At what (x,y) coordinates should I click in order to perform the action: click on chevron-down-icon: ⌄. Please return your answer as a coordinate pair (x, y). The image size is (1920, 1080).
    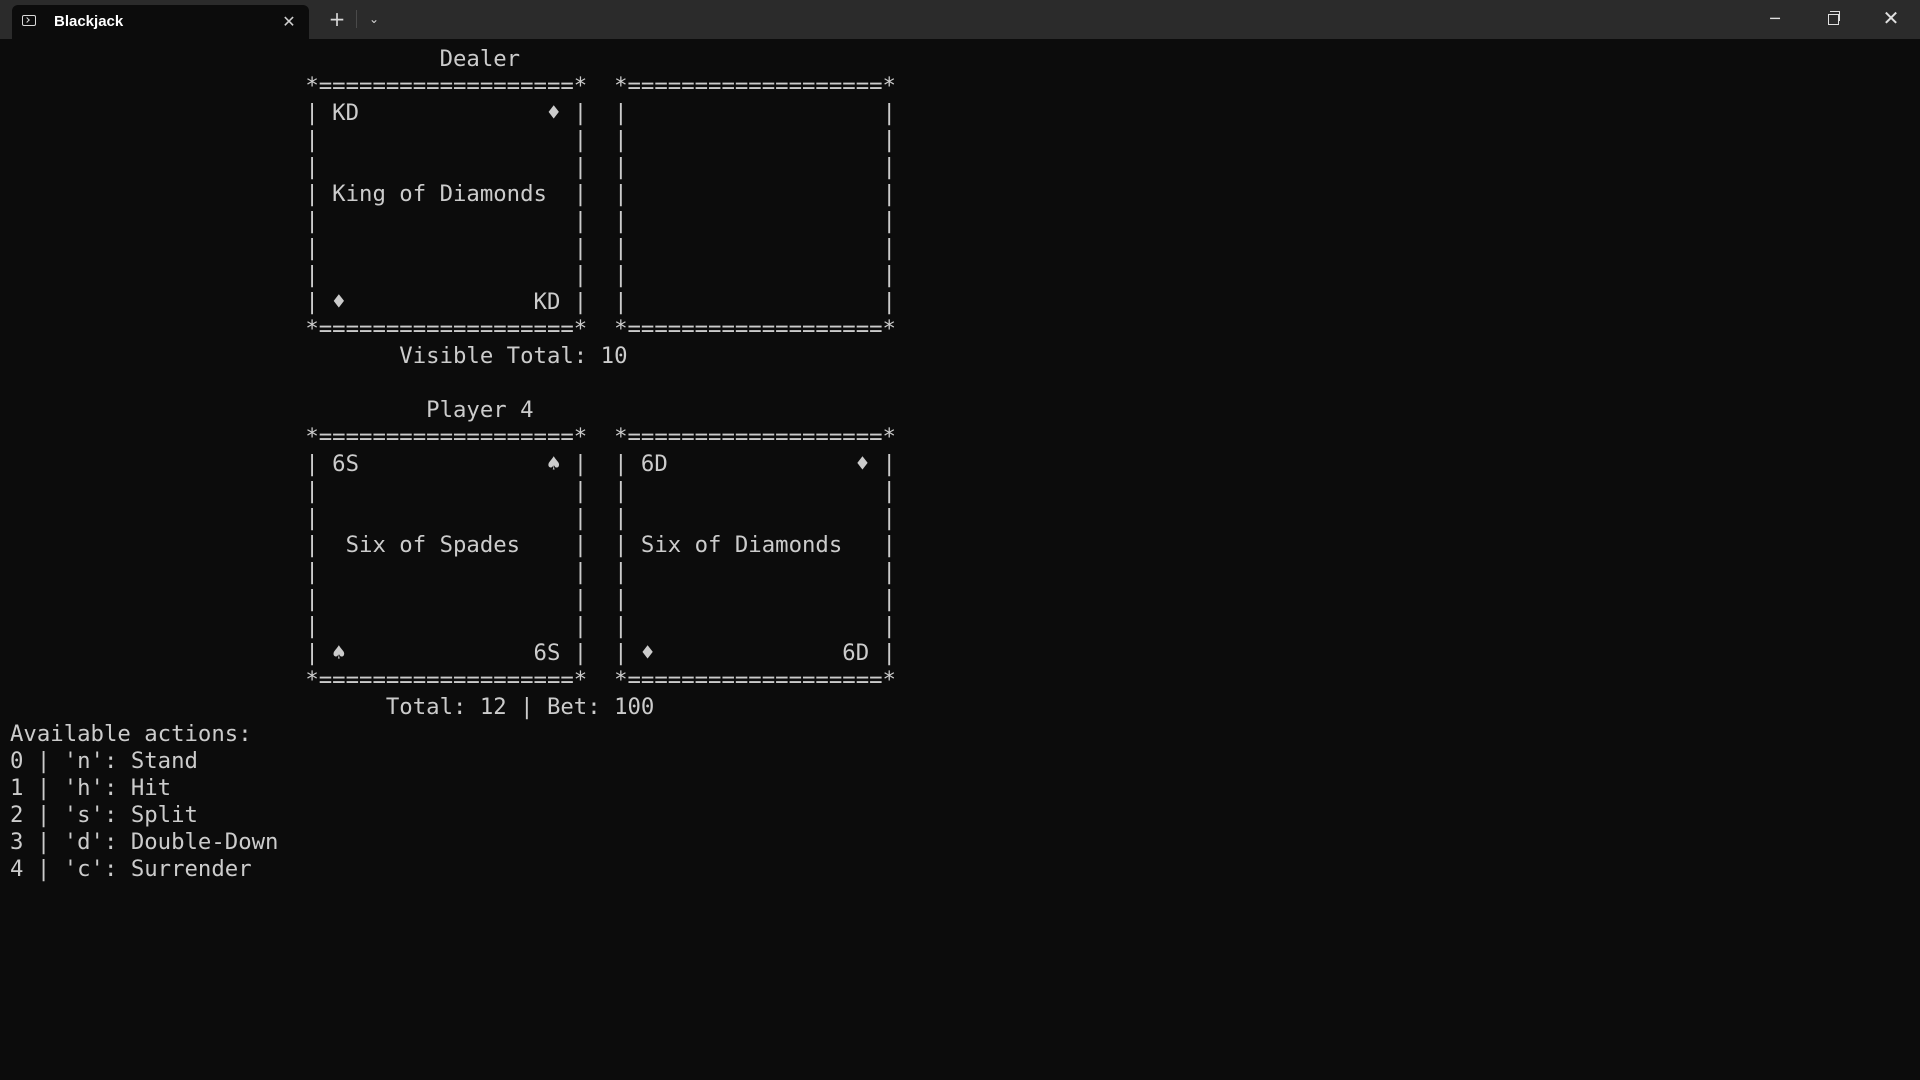
    Looking at the image, I should click on (374, 19).